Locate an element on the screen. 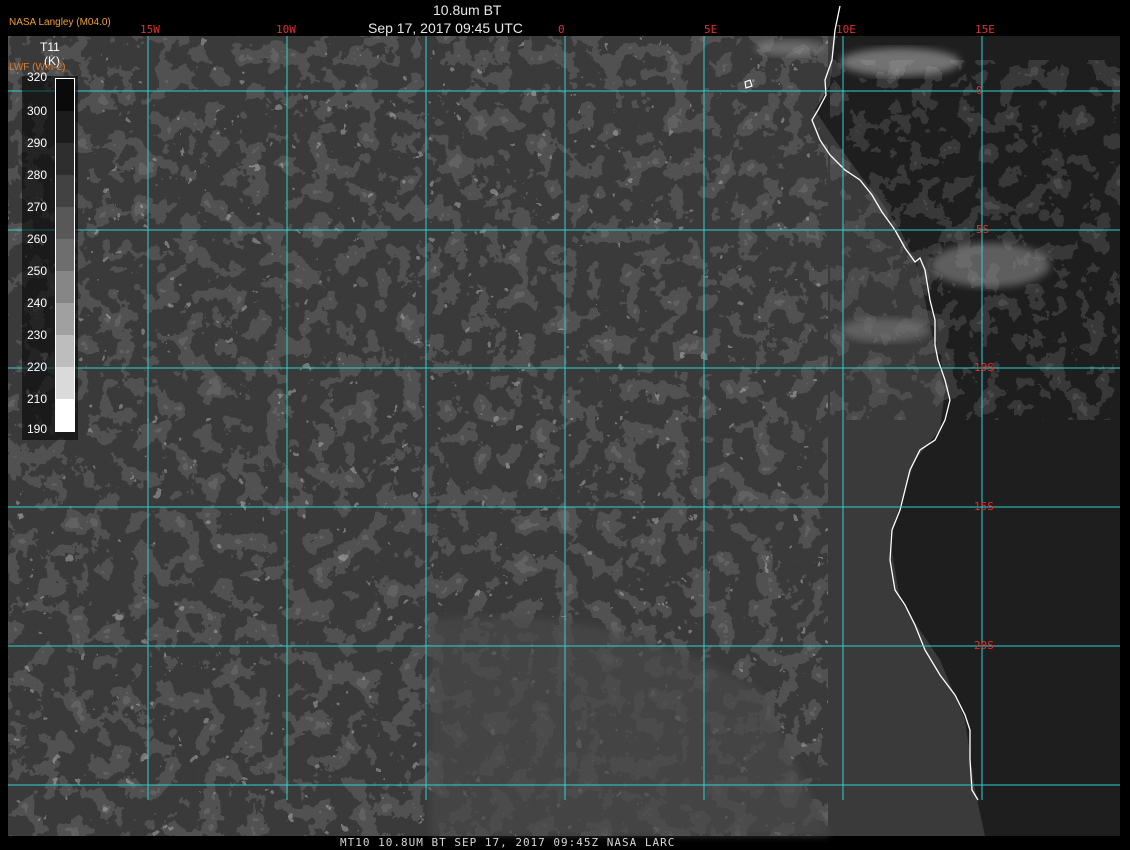 This screenshot has height=850, width=1130. lat-label: 5S is located at coordinates (982, 229).